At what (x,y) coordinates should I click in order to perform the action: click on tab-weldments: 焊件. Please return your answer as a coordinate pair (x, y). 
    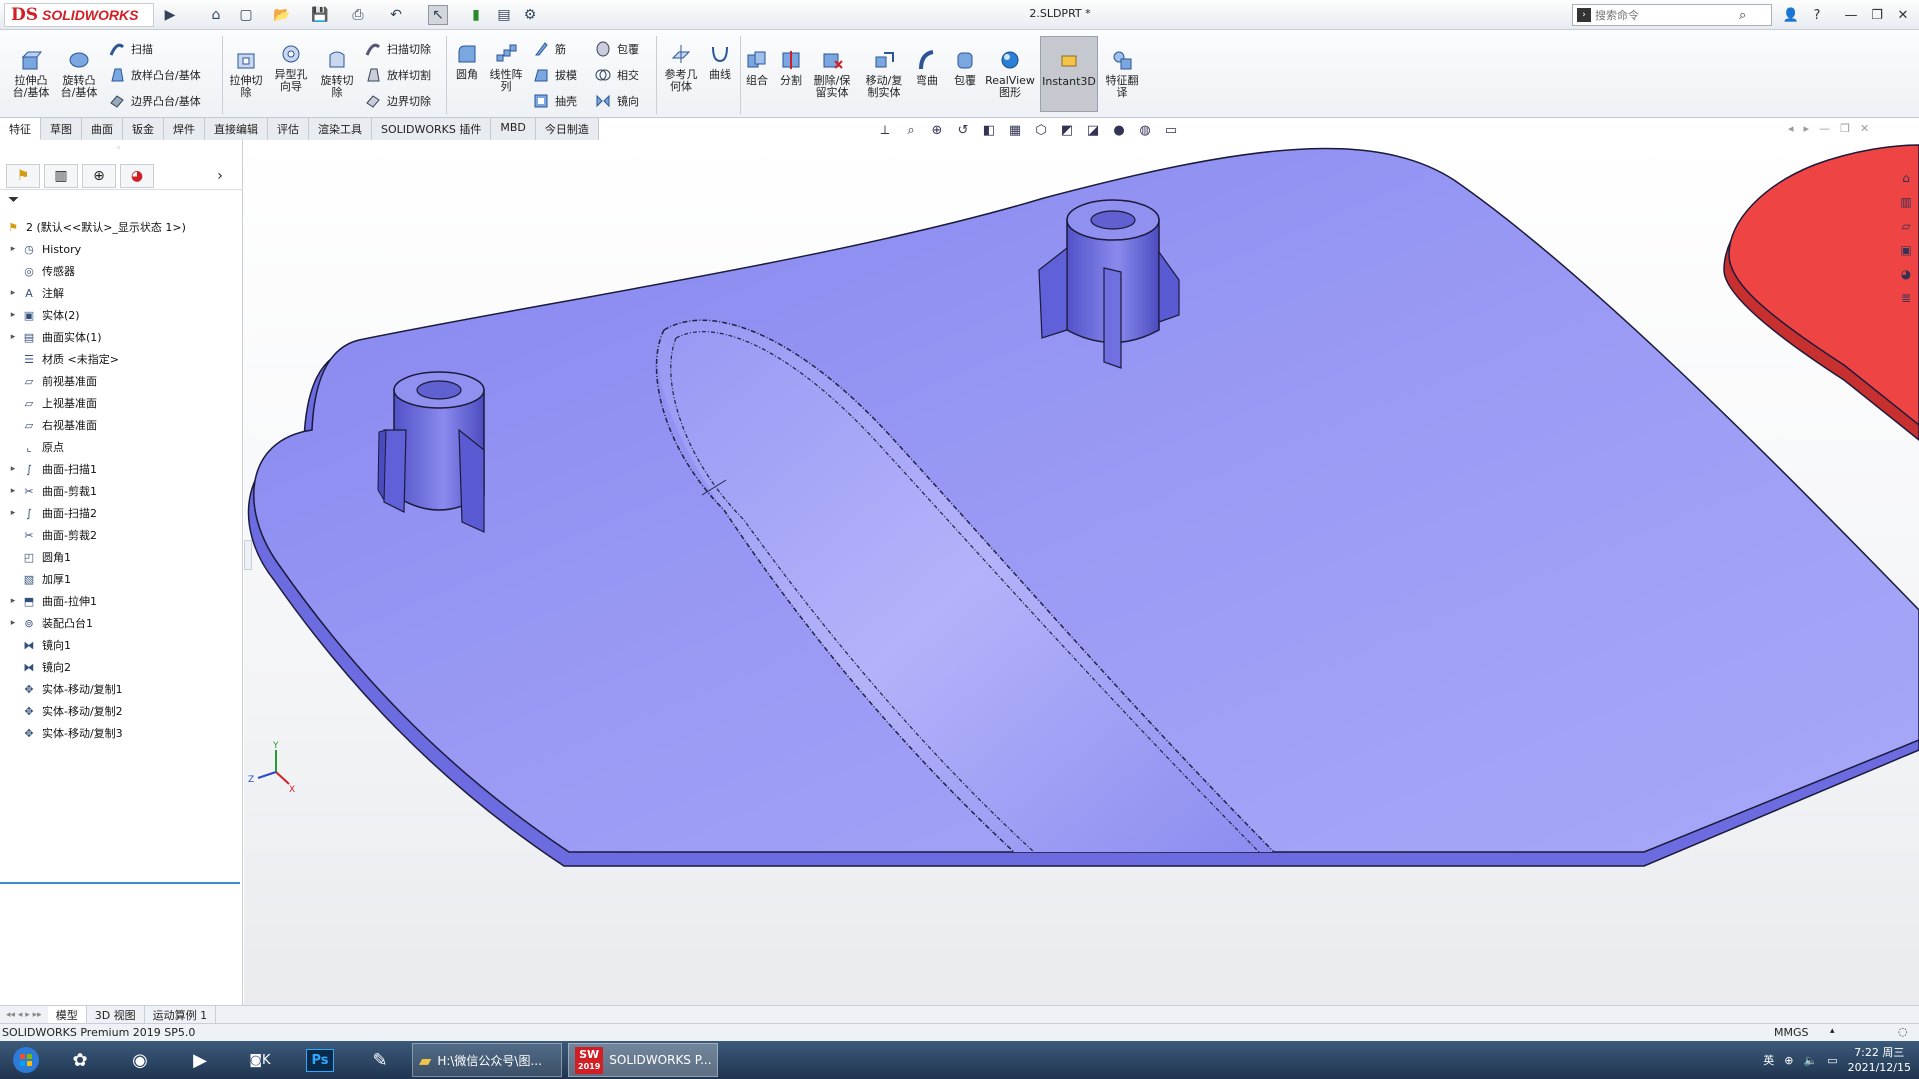
    Looking at the image, I should click on (184, 129).